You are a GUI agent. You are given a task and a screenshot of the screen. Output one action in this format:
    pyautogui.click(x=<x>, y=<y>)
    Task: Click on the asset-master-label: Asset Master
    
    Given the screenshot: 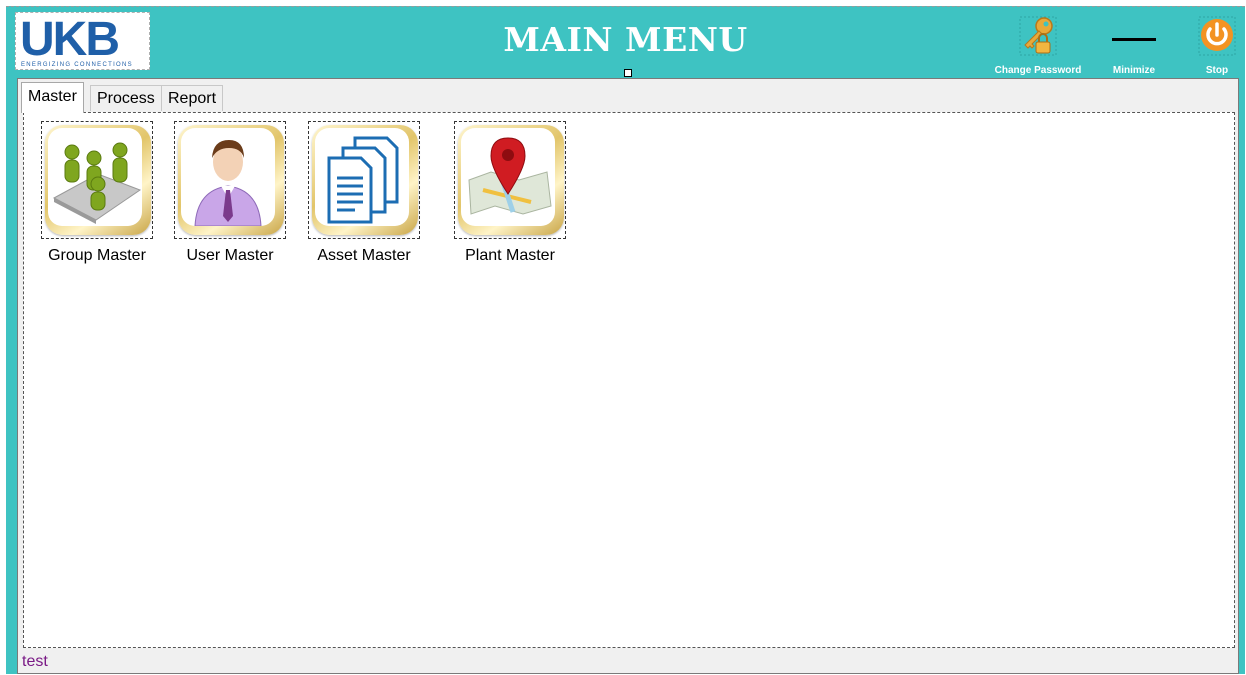 What is the action you would take?
    pyautogui.click(x=364, y=255)
    